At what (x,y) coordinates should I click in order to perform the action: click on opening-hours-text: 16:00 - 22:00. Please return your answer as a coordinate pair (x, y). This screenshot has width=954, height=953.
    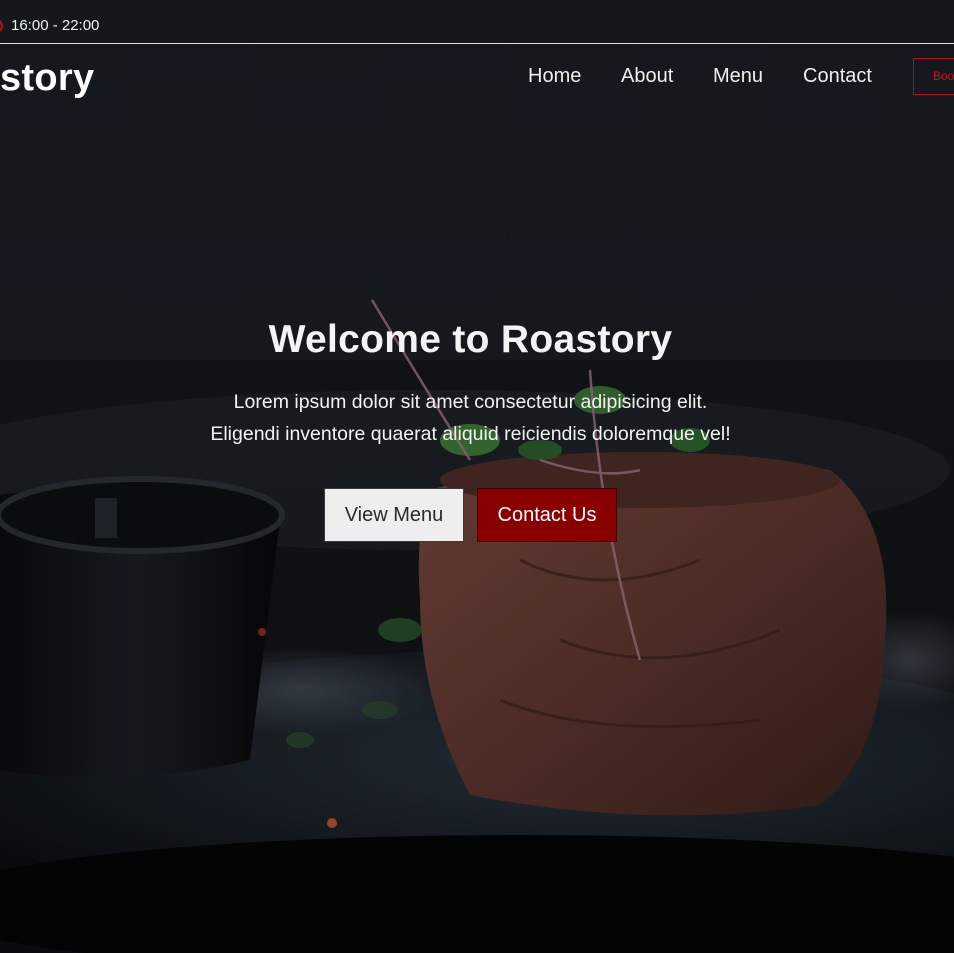
    Looking at the image, I should click on (55, 25).